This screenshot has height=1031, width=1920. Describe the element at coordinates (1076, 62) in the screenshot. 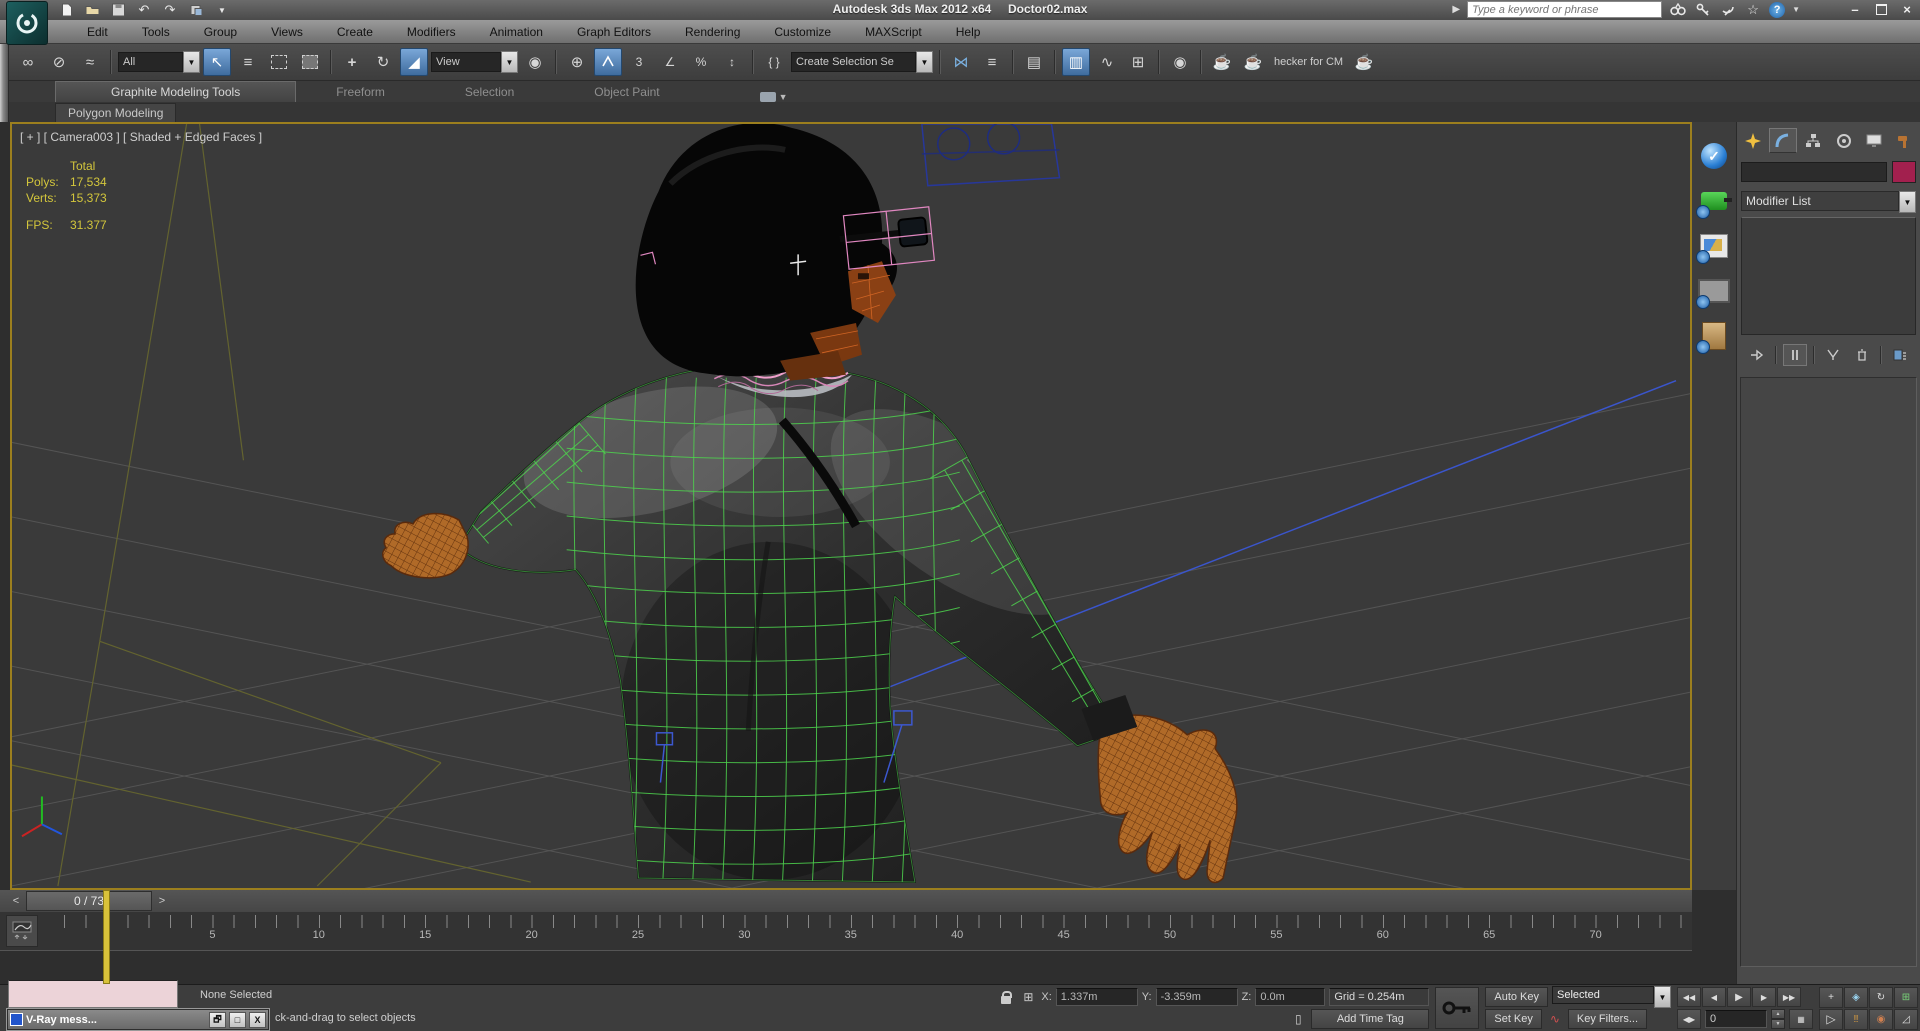

I see `graphite-ribbon-toggle-button: ▥` at that location.